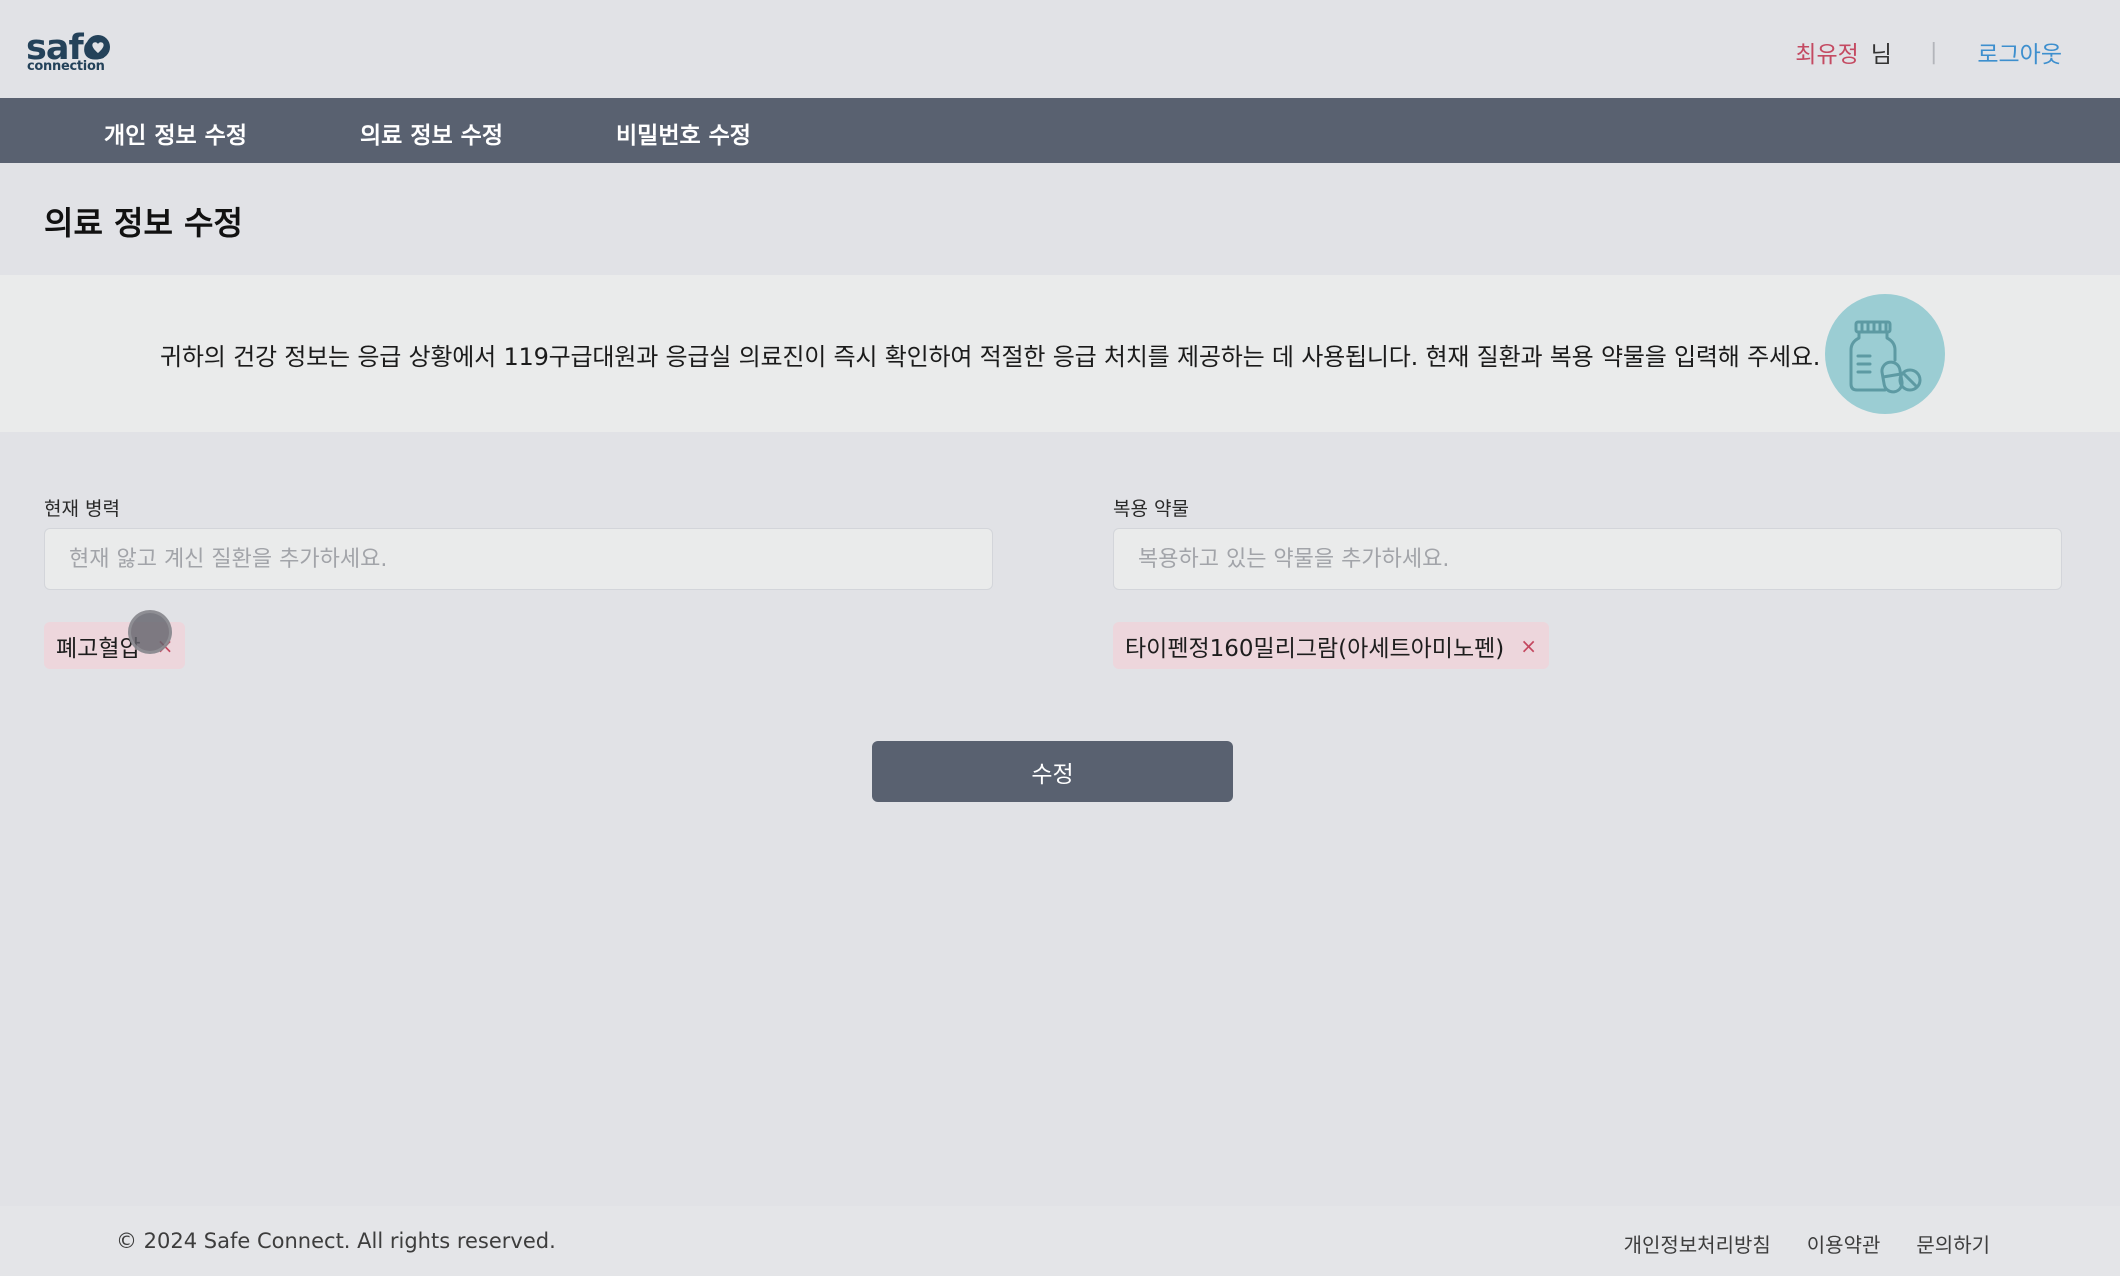 The height and width of the screenshot is (1276, 2120). I want to click on touch-cursor, so click(150, 632).